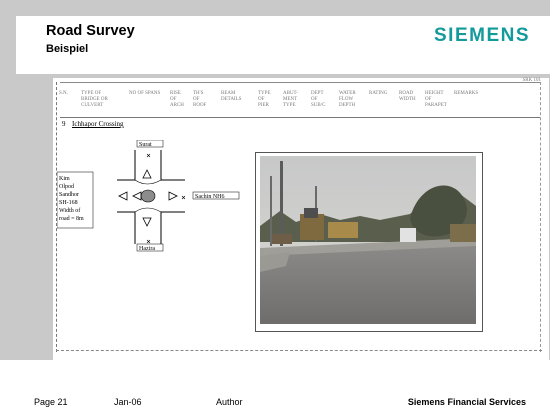  I want to click on column-header-bridge-type: TYPE OF BRIDGE OR CULVERT, so click(94, 99).